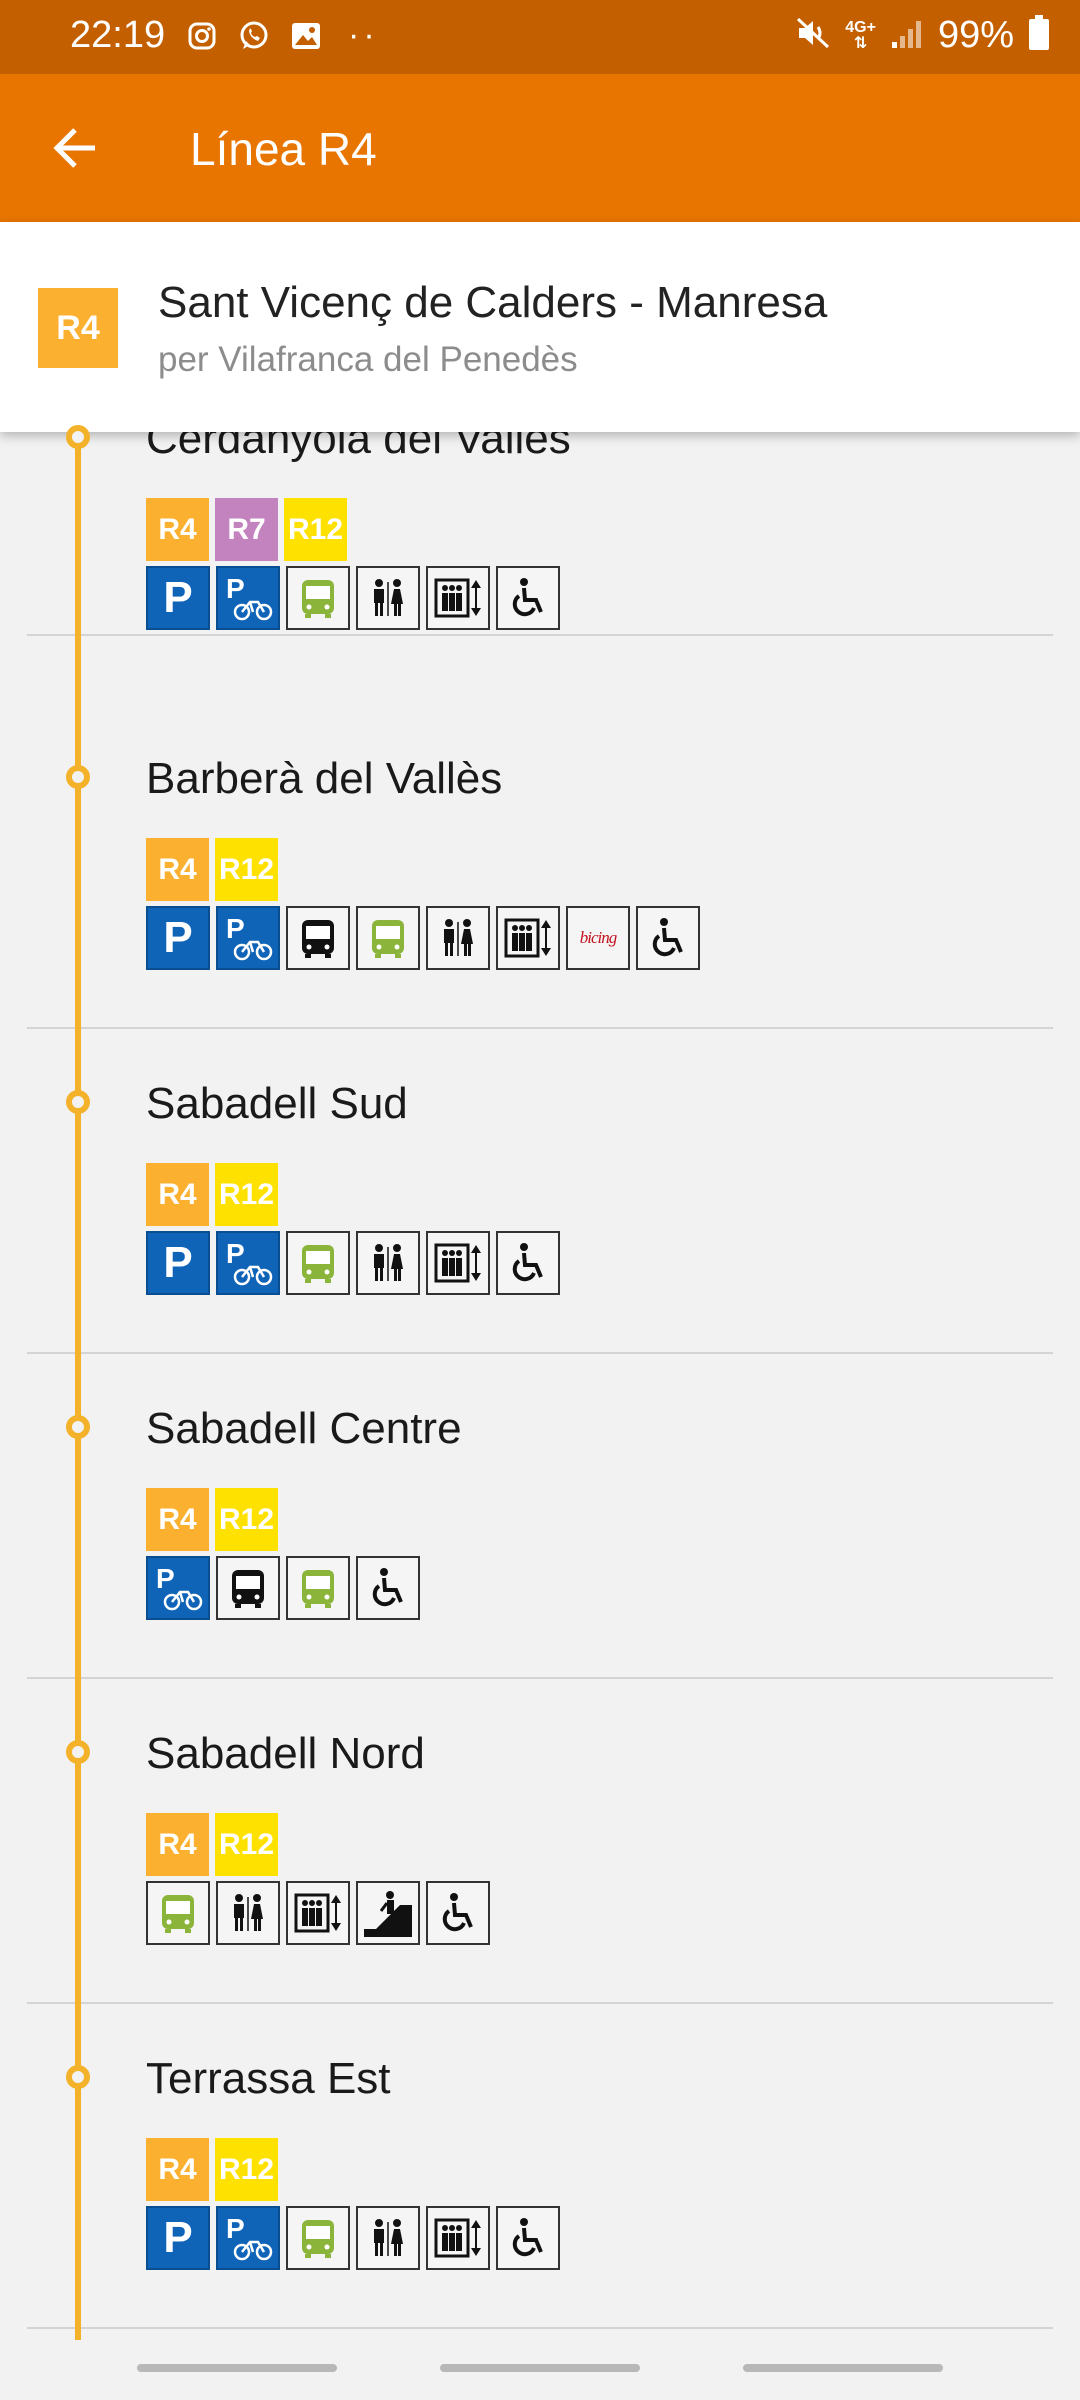  Describe the element at coordinates (860, 35) in the screenshot. I see `network-4g-icon: 4G+ ⇅` at that location.